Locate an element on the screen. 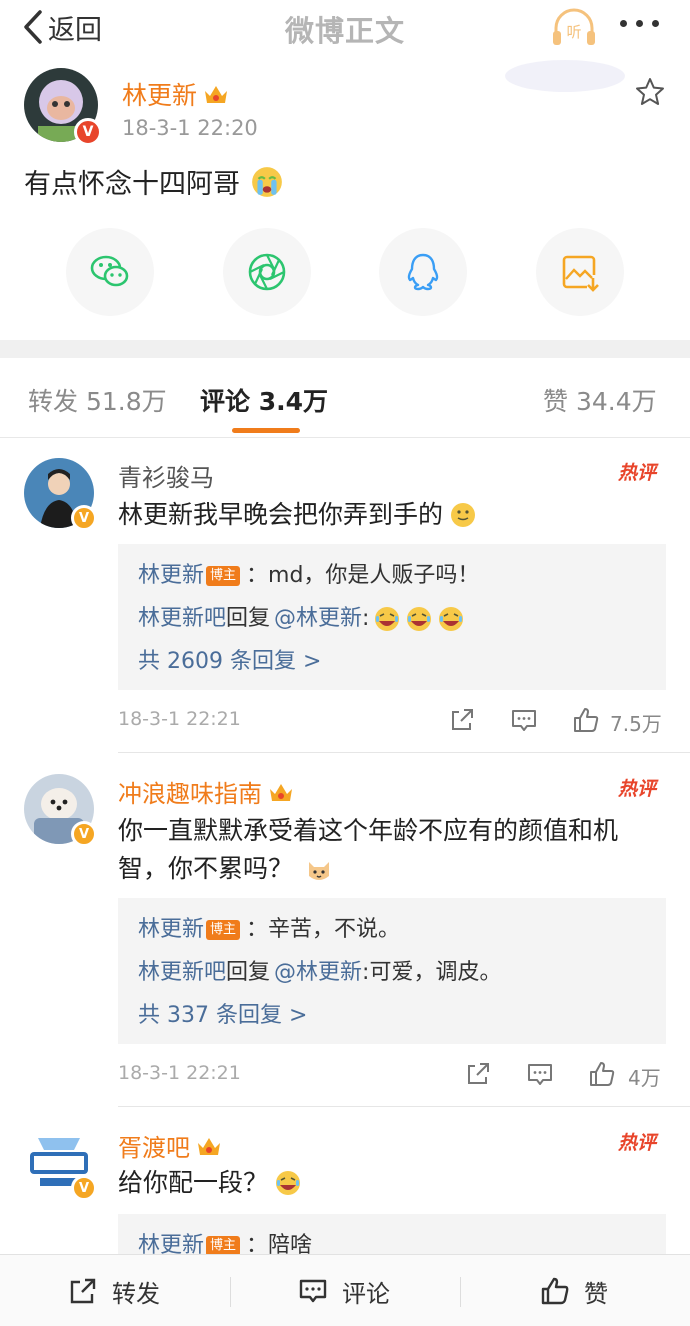 The image size is (690, 1326). reply-box: 林更新 博主 ：陪啥 is located at coordinates (392, 1234).